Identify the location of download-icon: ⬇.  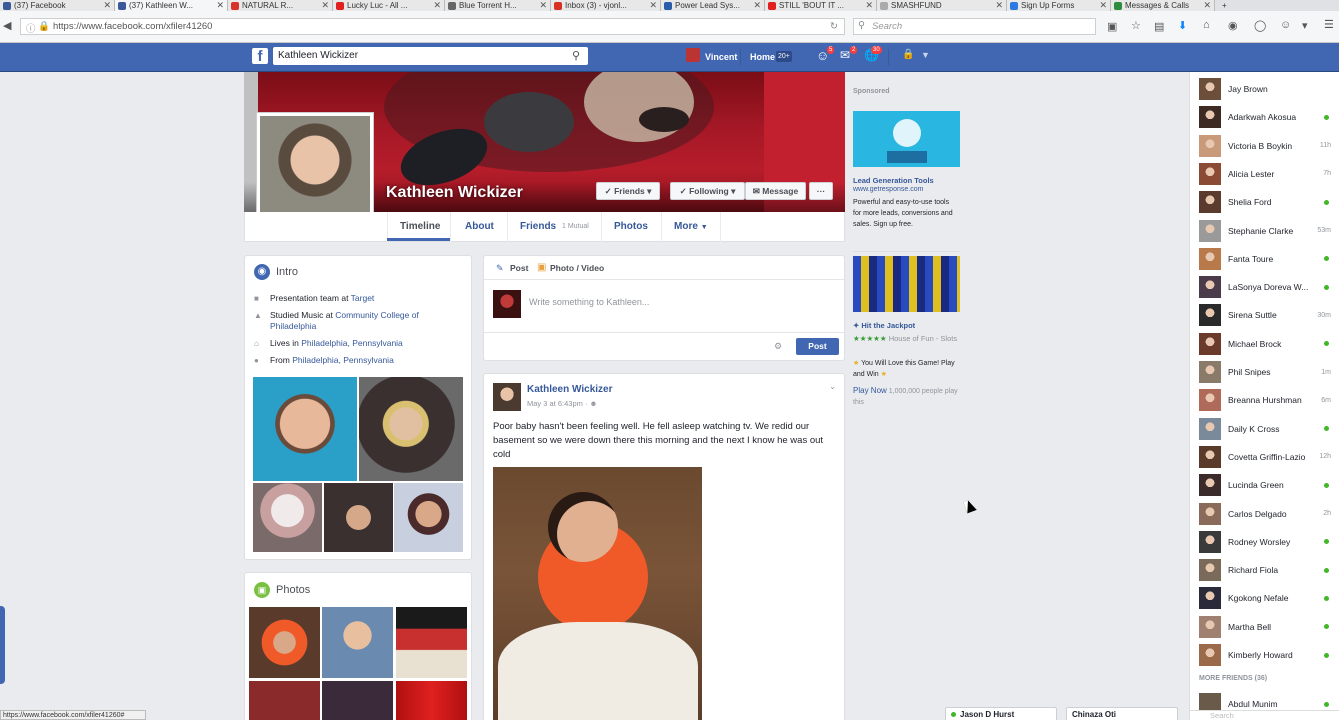
(1182, 25).